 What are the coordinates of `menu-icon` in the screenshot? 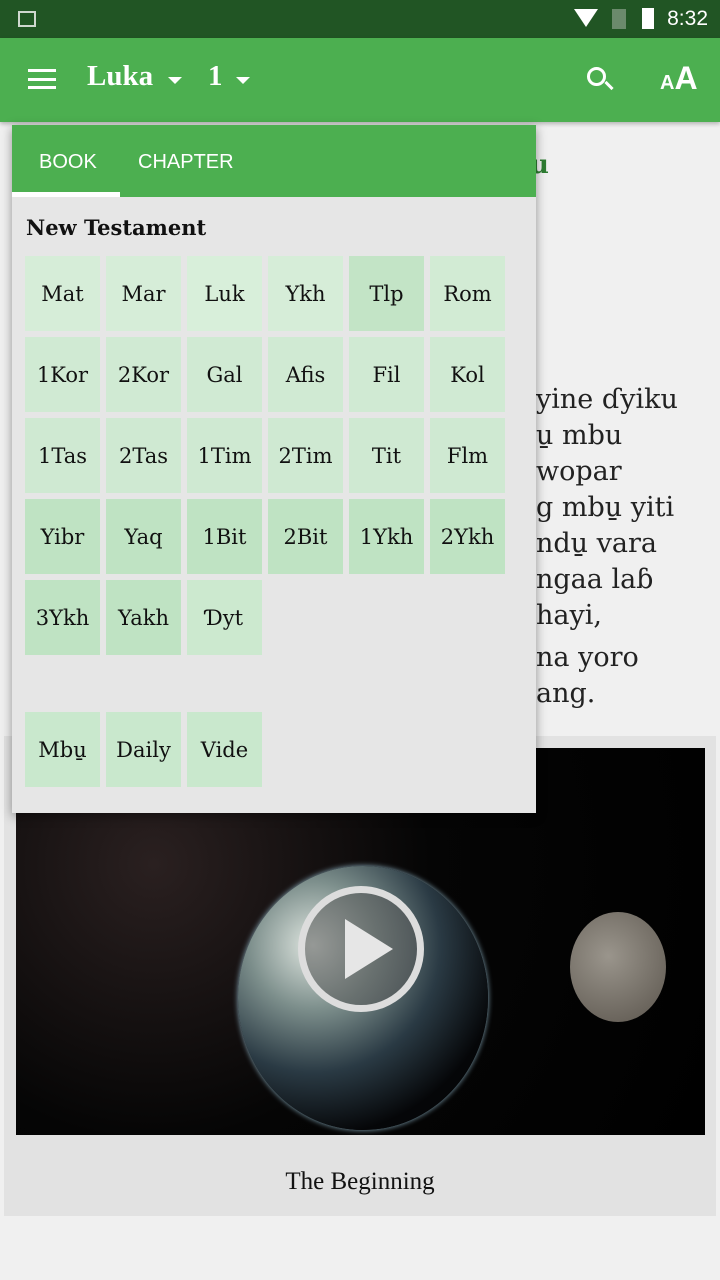 It's located at (42, 79).